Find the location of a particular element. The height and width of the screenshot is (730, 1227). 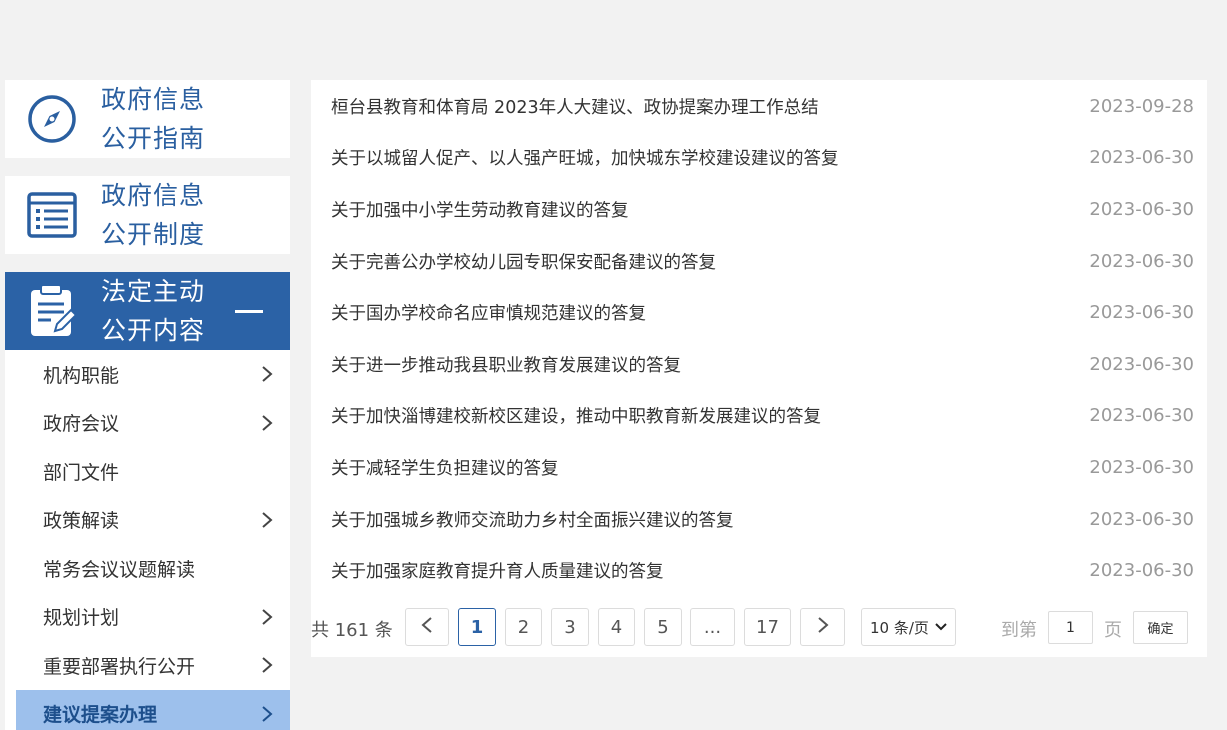

list-item: 关于加强中小学生劳动教育建议的答复 2023-06-30 is located at coordinates (762, 209).